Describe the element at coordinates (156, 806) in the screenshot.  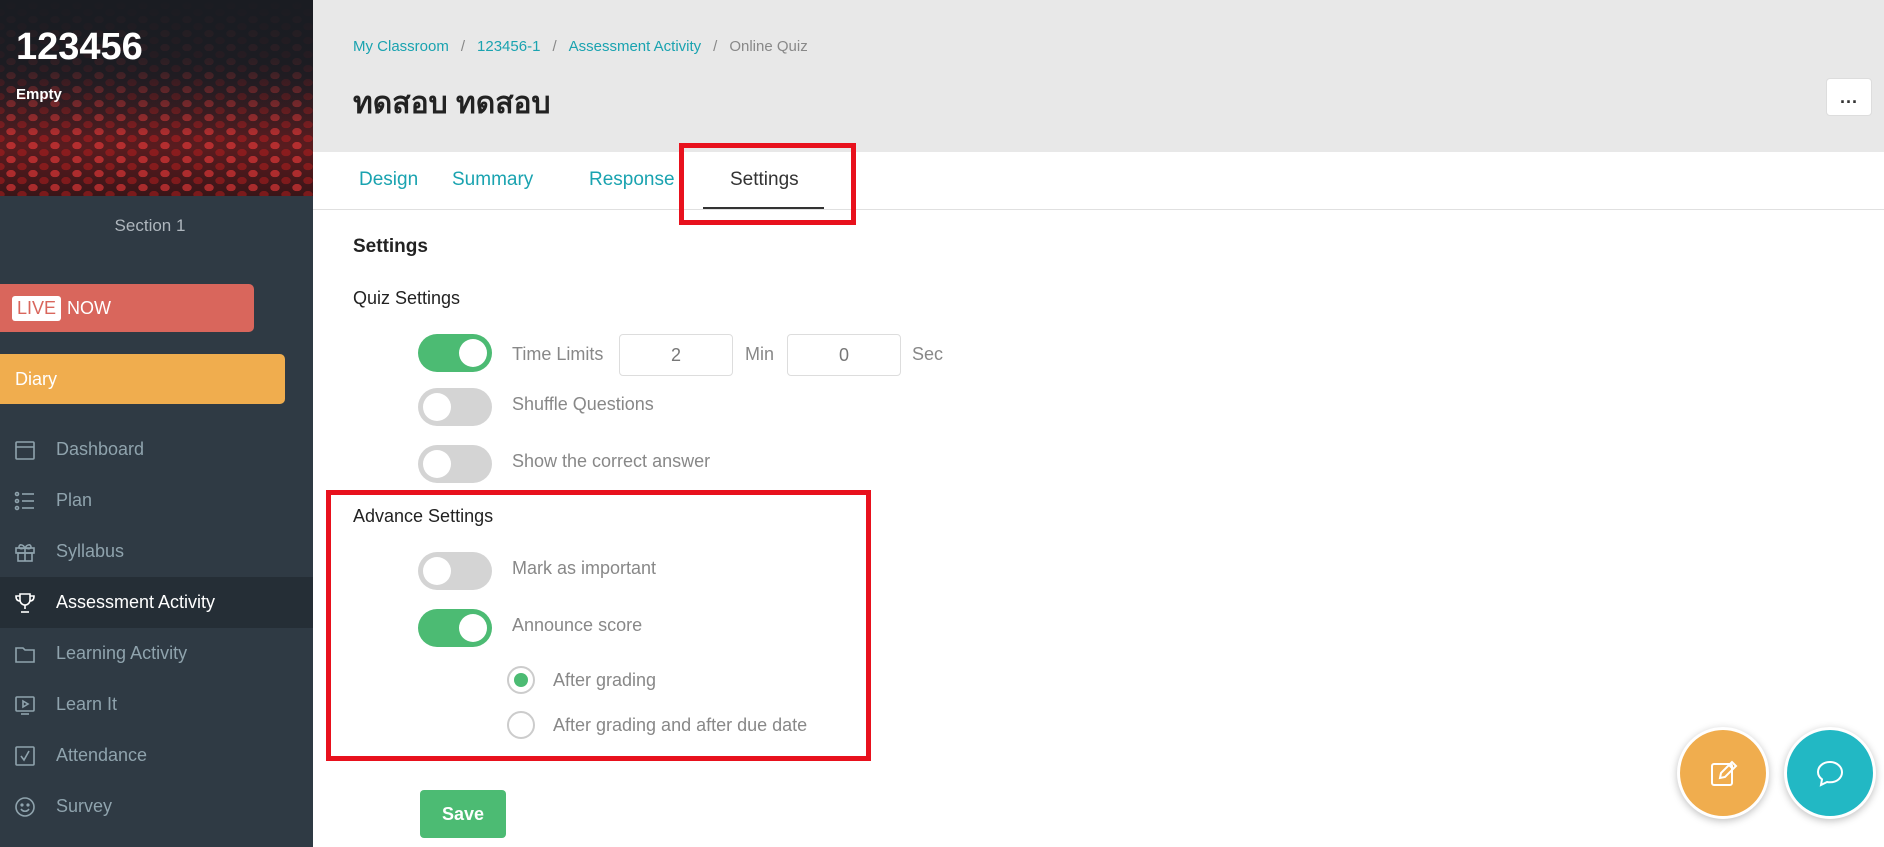
I see `sidebar-item-survey: Survey` at that location.